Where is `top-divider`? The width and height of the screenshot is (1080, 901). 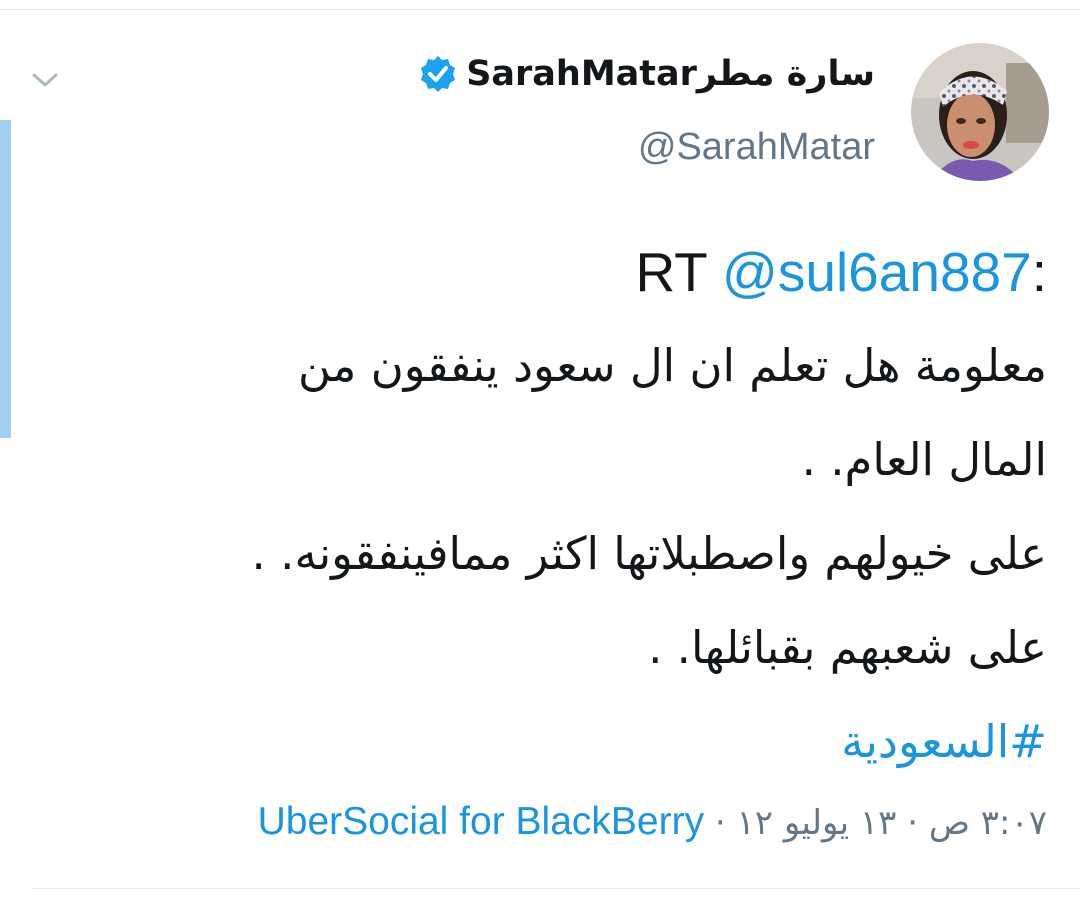
top-divider is located at coordinates (540, 9).